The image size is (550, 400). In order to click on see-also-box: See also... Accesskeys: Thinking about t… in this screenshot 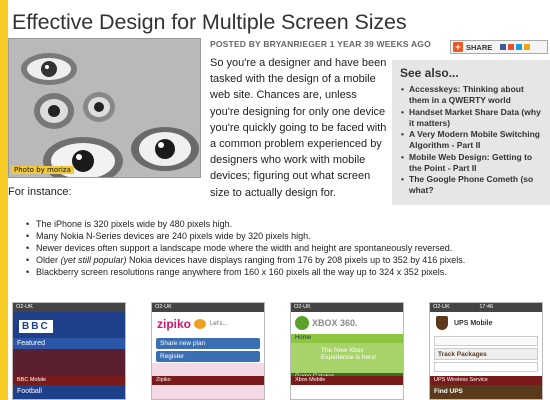, I will do `click(471, 132)`.